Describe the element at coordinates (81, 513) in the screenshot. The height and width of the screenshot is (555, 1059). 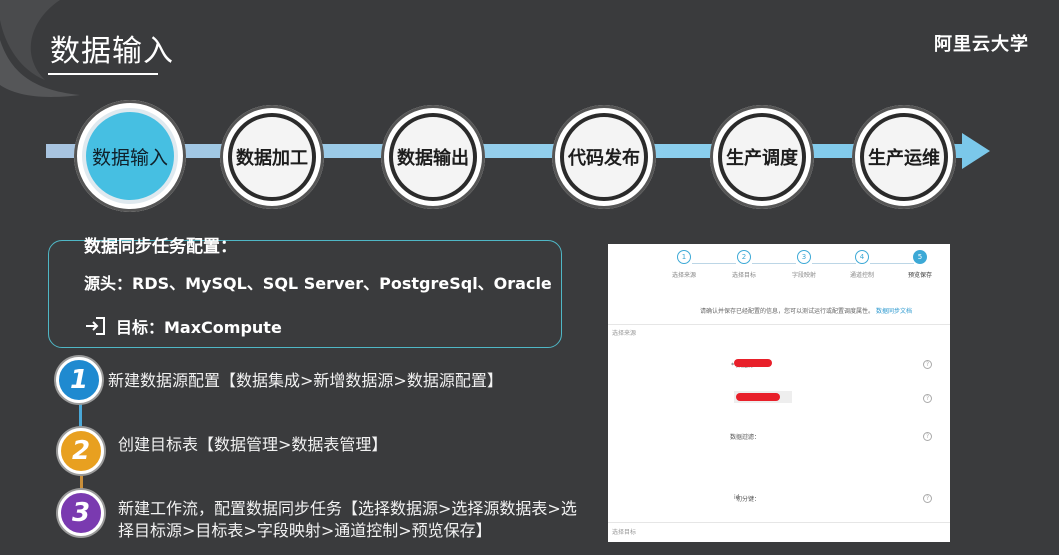
I see `step-number-badge: 3` at that location.